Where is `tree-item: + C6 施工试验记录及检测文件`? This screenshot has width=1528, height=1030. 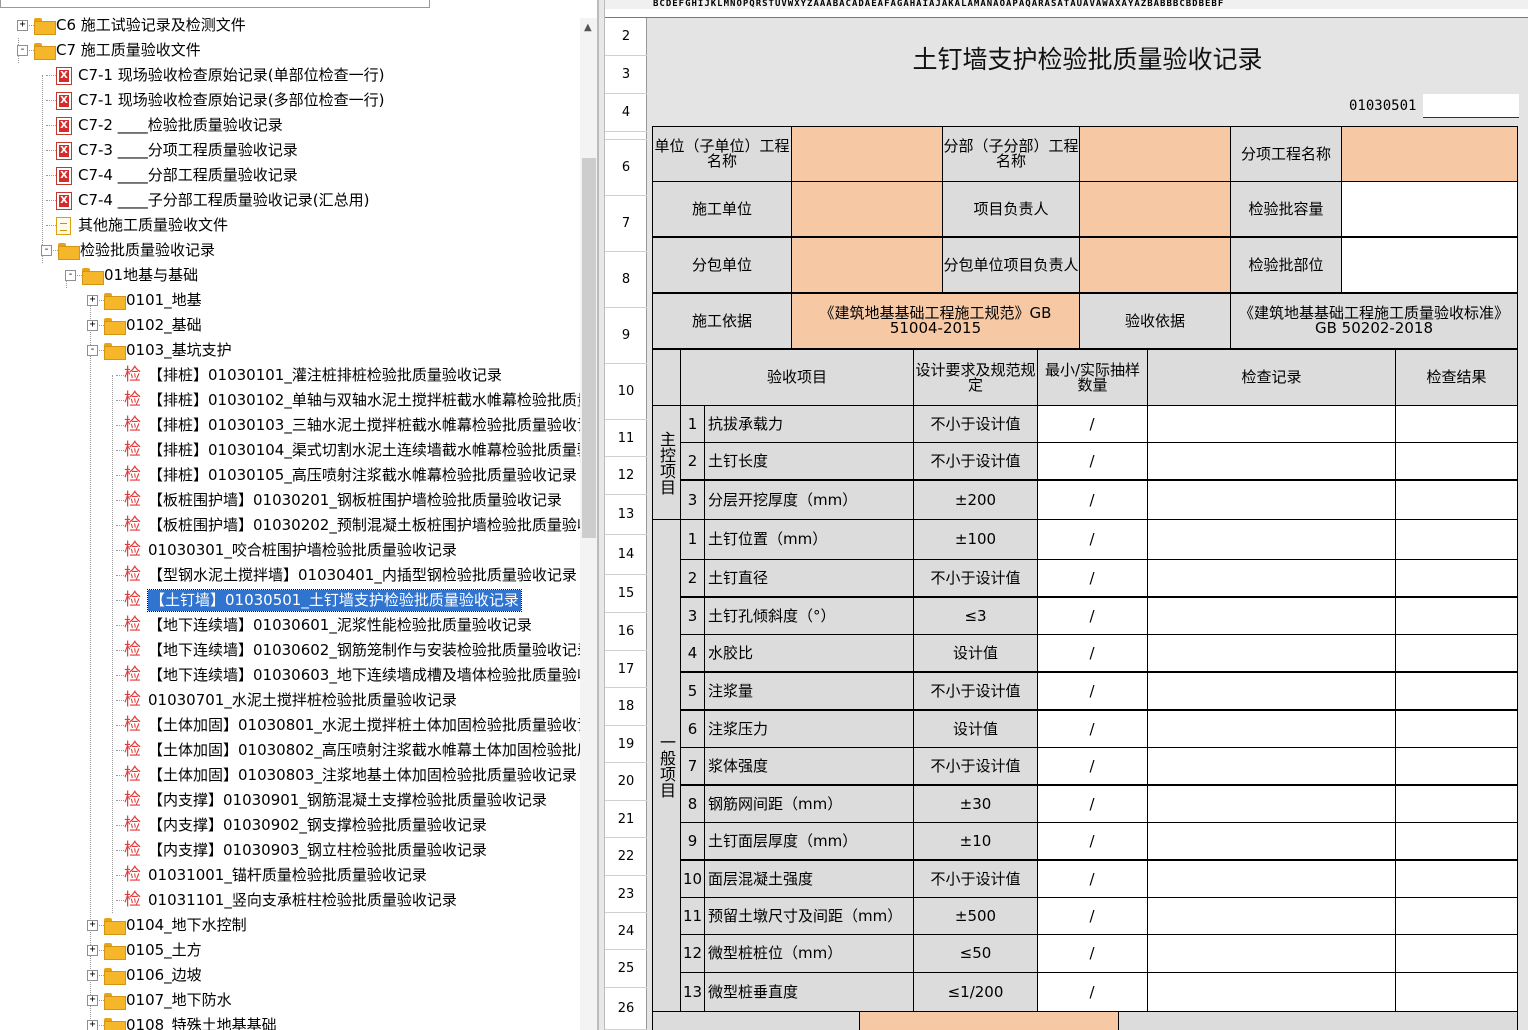 tree-item: + C6 施工试验记录及检测文件 is located at coordinates (290, 25).